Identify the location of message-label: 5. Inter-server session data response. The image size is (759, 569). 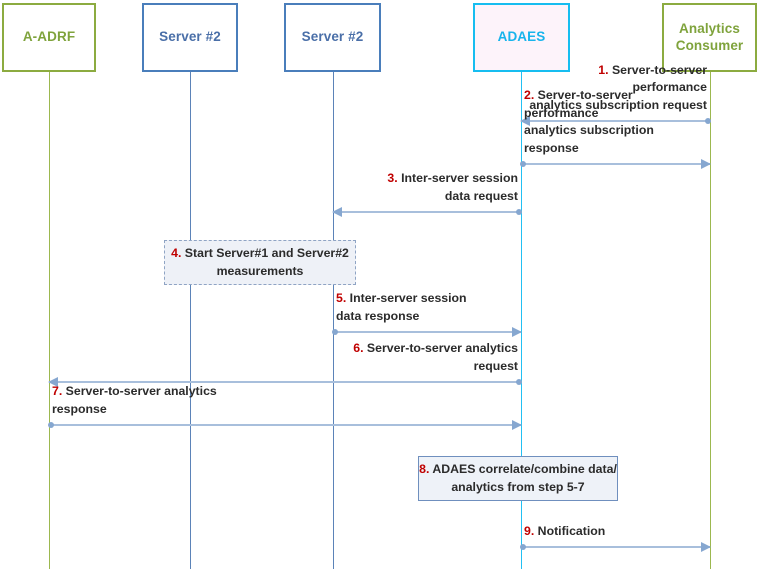
(401, 307).